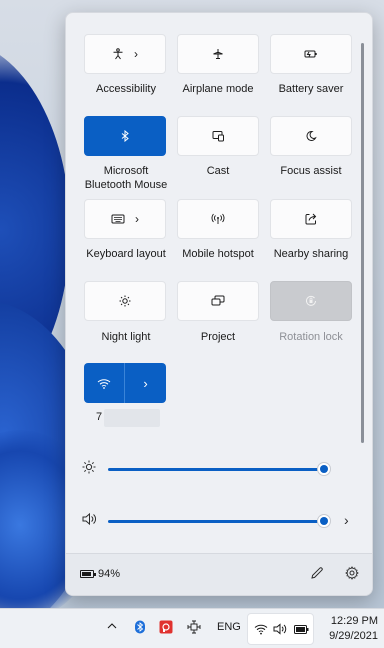  I want to click on bluetooth-tray-icon, so click(140, 627).